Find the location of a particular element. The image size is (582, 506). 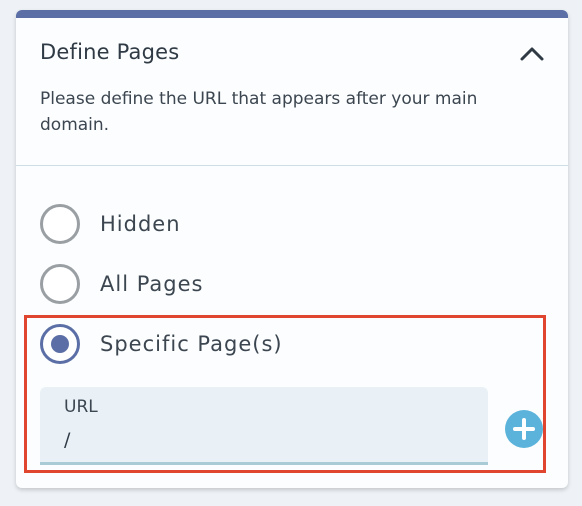

radio-option-all-pages: All Pages is located at coordinates (122, 284).